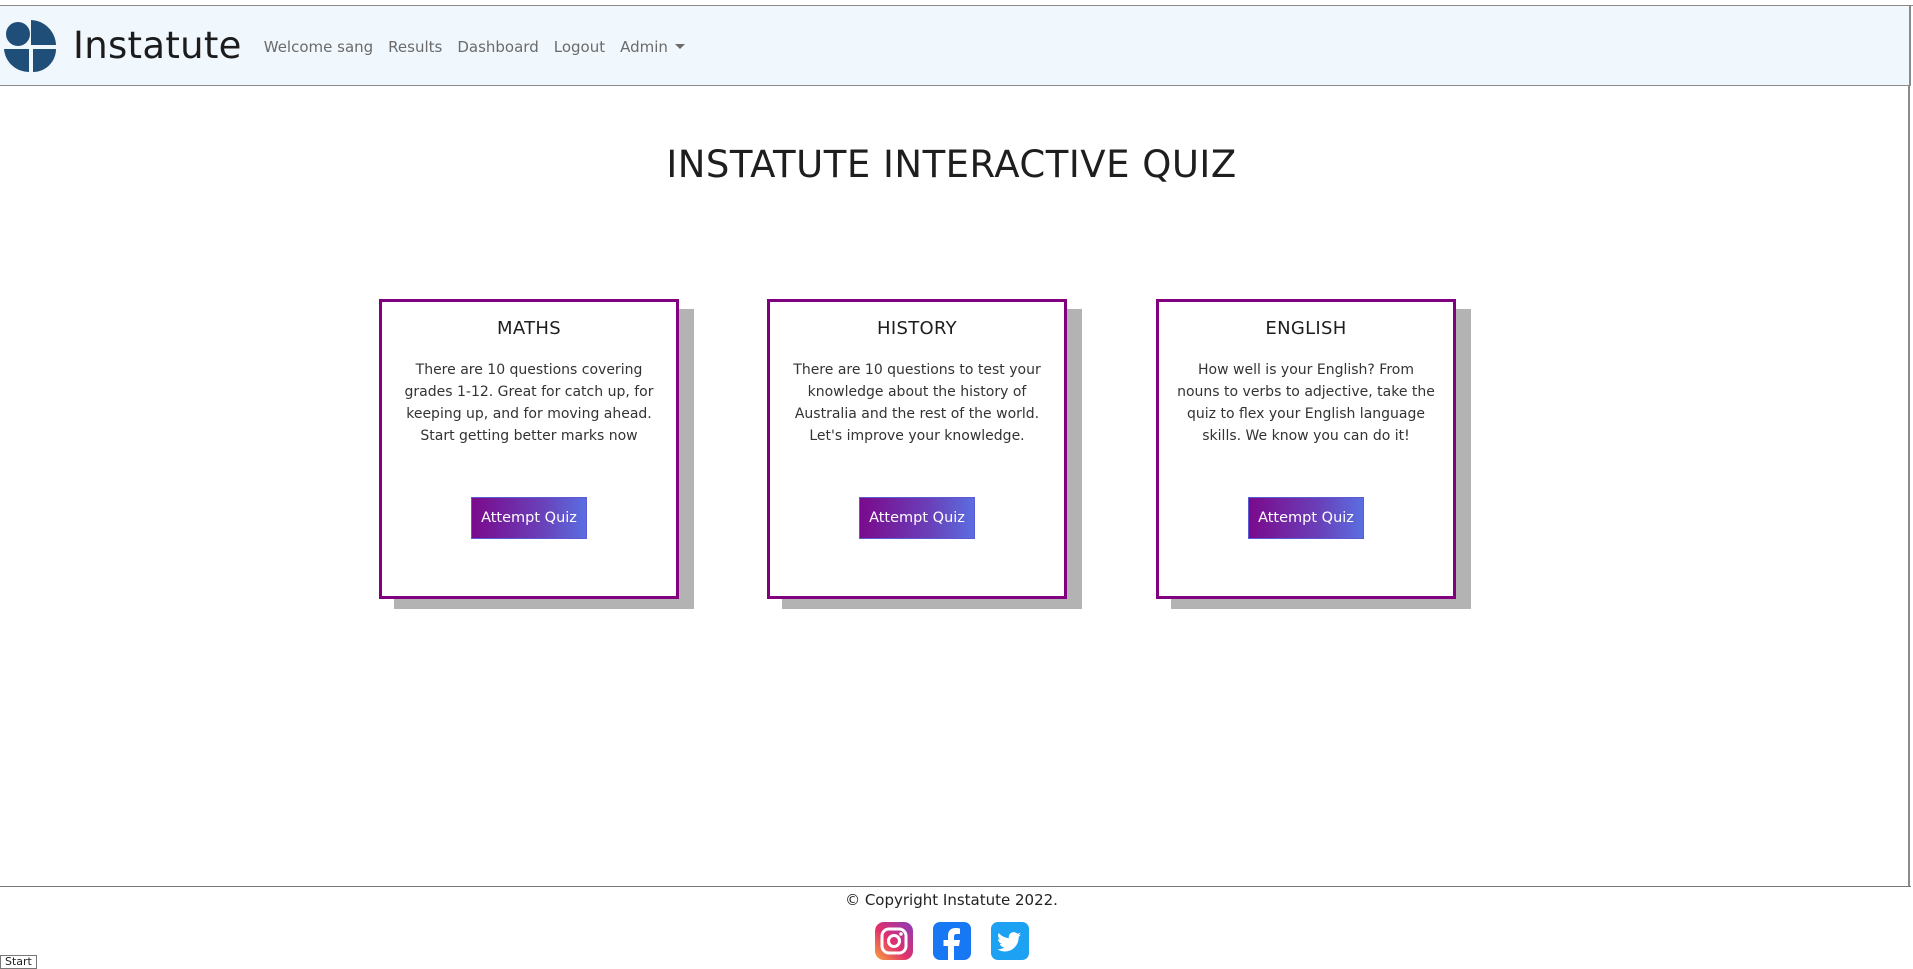  I want to click on caret-down-icon, so click(679, 46).